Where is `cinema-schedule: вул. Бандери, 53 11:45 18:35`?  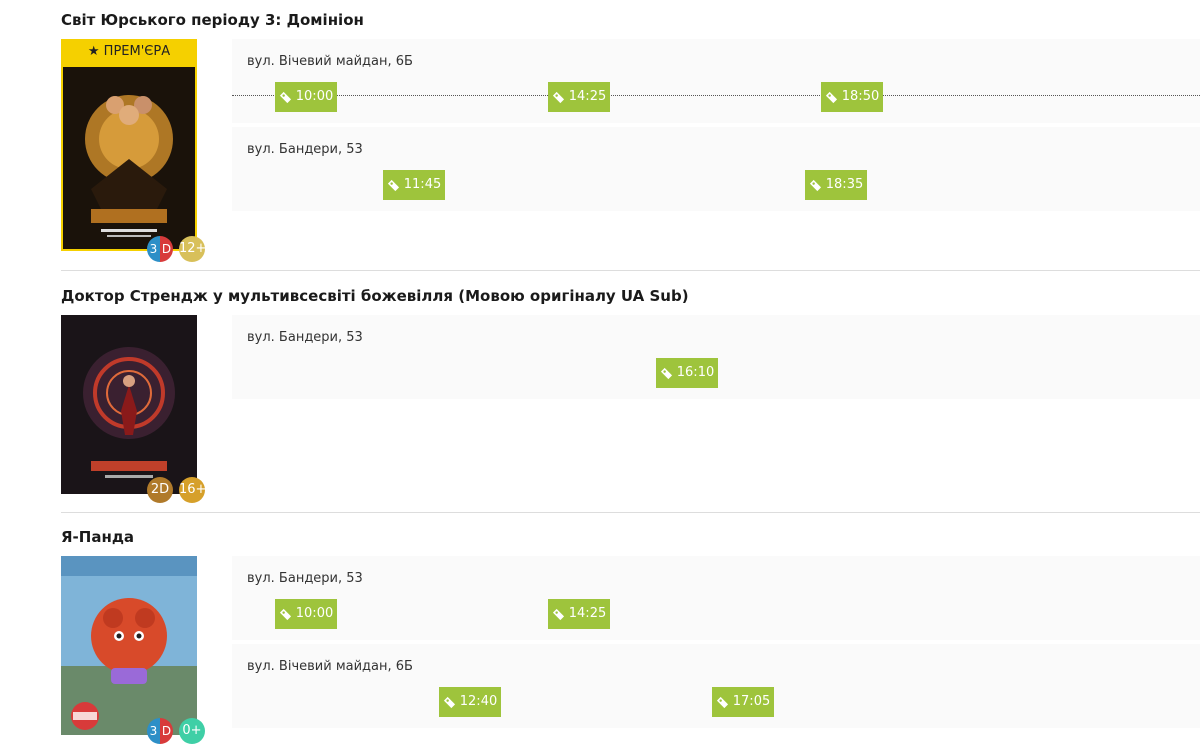
cinema-schedule: вул. Бандери, 53 11:45 18:35 is located at coordinates (716, 169).